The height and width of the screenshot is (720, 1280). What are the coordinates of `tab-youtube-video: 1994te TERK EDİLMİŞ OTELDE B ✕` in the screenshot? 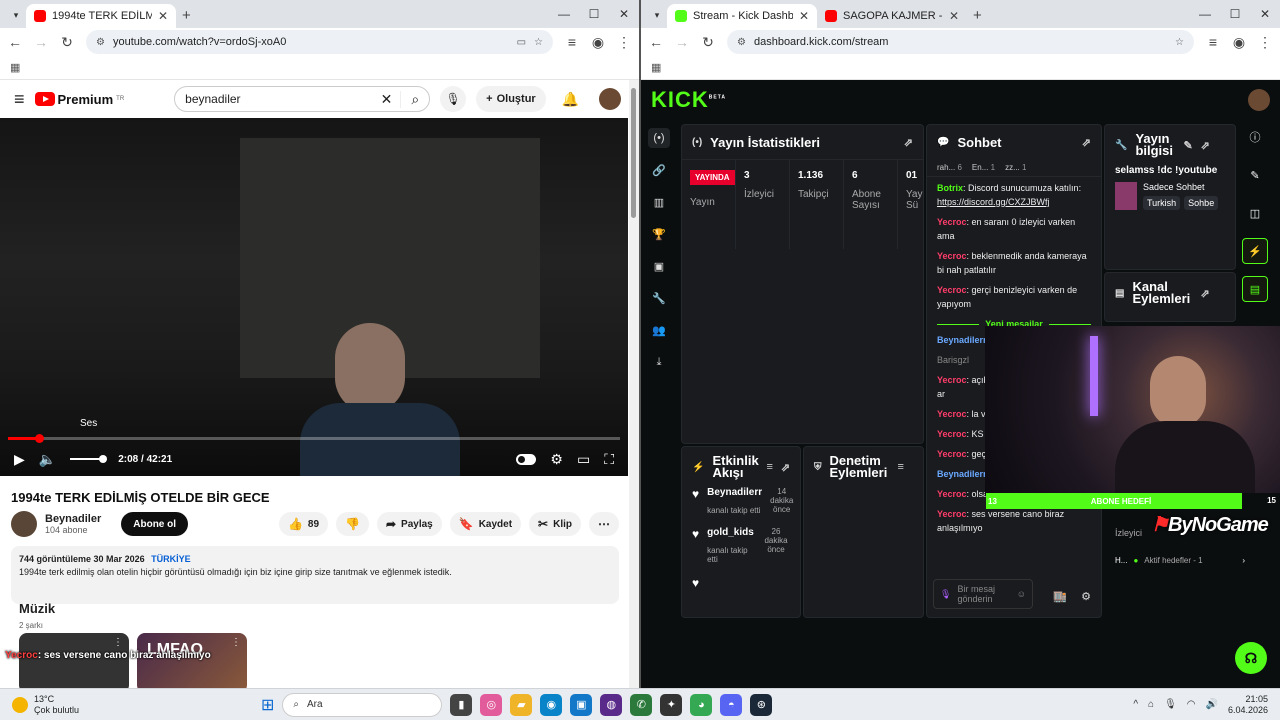 It's located at (101, 16).